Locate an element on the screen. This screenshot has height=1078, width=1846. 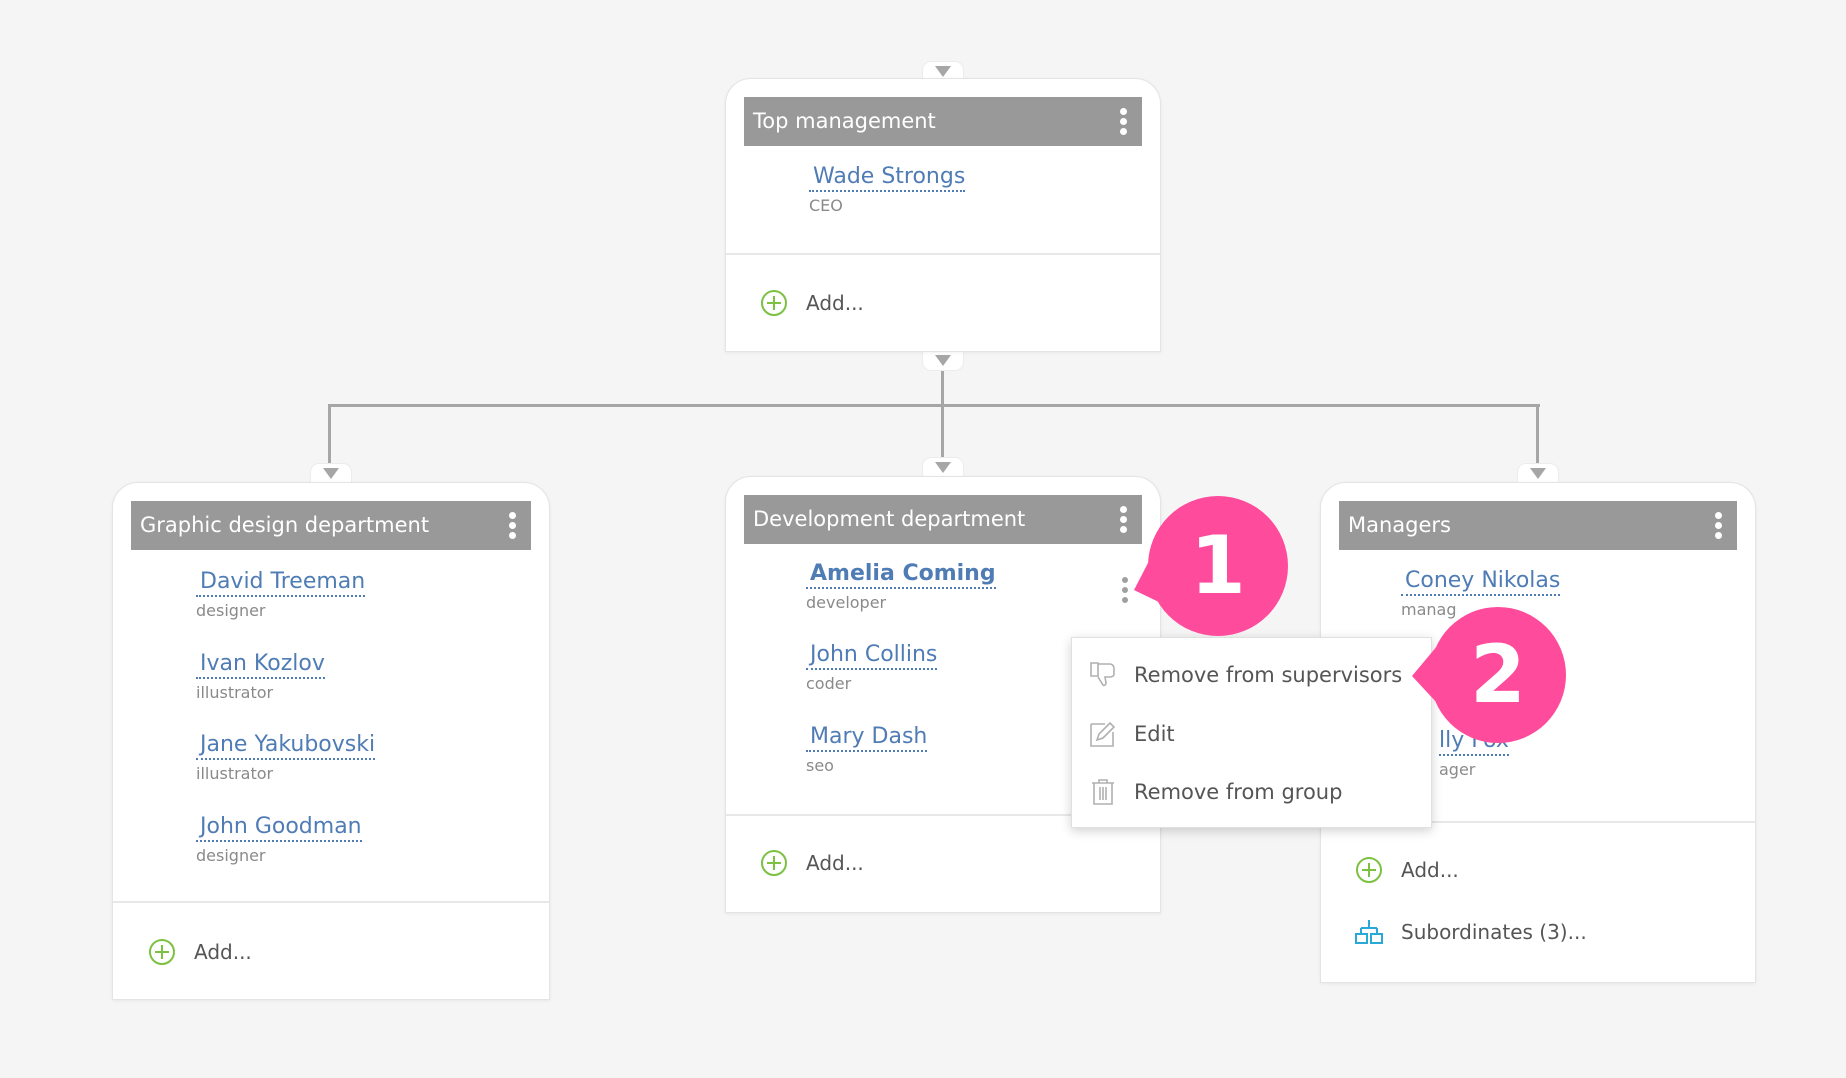
group-header: Managers is located at coordinates (1538, 525).